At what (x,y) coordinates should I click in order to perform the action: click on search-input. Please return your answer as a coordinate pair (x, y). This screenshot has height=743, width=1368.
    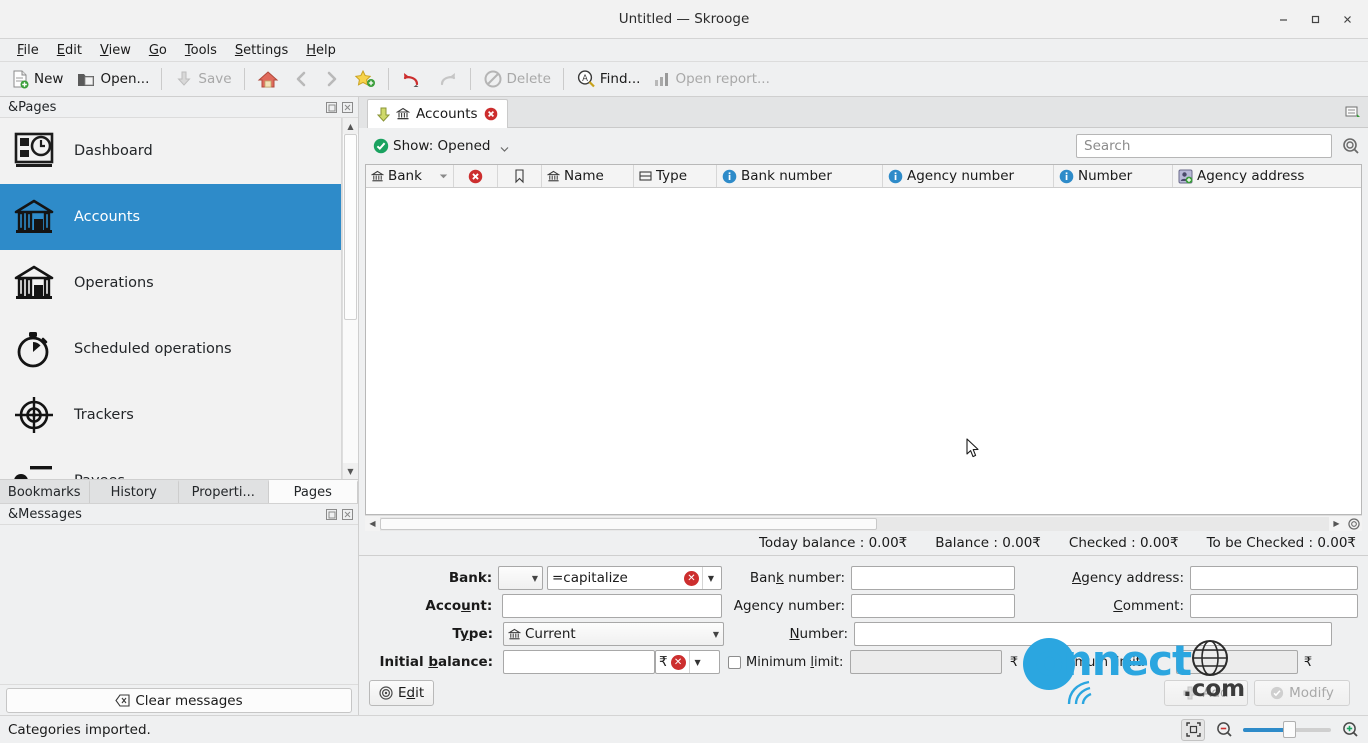
    Looking at the image, I should click on (1204, 146).